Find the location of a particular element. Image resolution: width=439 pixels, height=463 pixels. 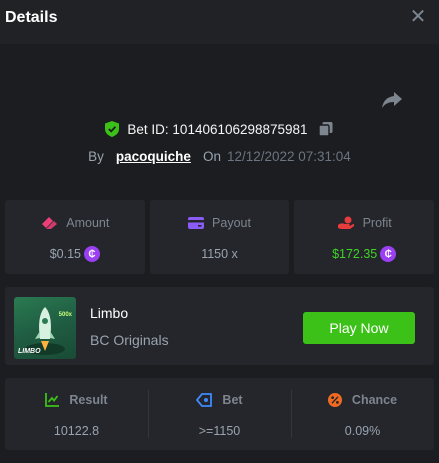

by-label: By is located at coordinates (96, 156).